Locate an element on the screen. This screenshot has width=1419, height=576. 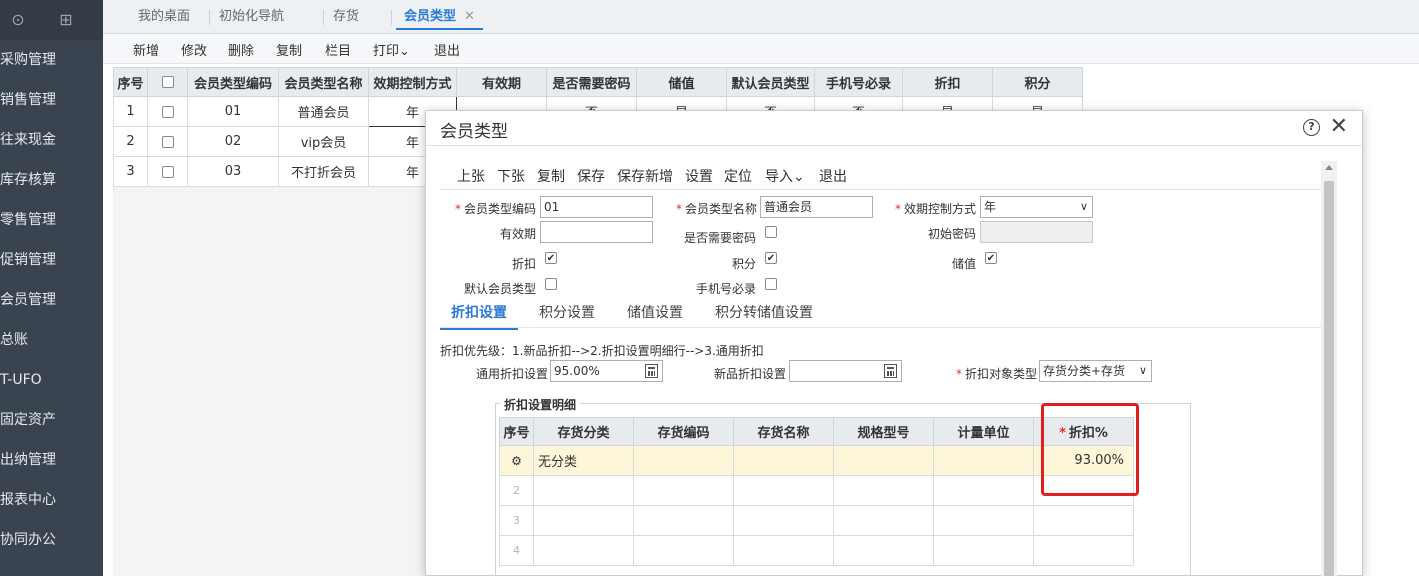
select-all-checkbox is located at coordinates (167, 82).